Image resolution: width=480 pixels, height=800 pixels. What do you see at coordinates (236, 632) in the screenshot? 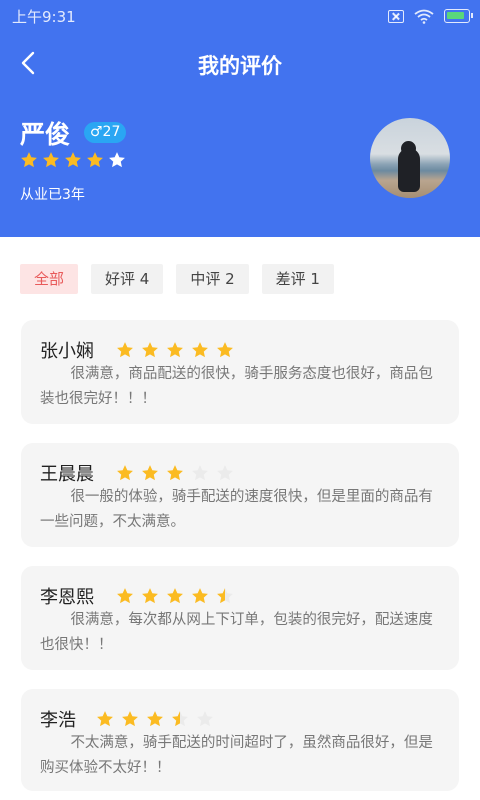
I see `review-text: 很满意，每次都从网上下订单，包装的很完好，配送速度也很快！！` at bounding box center [236, 632].